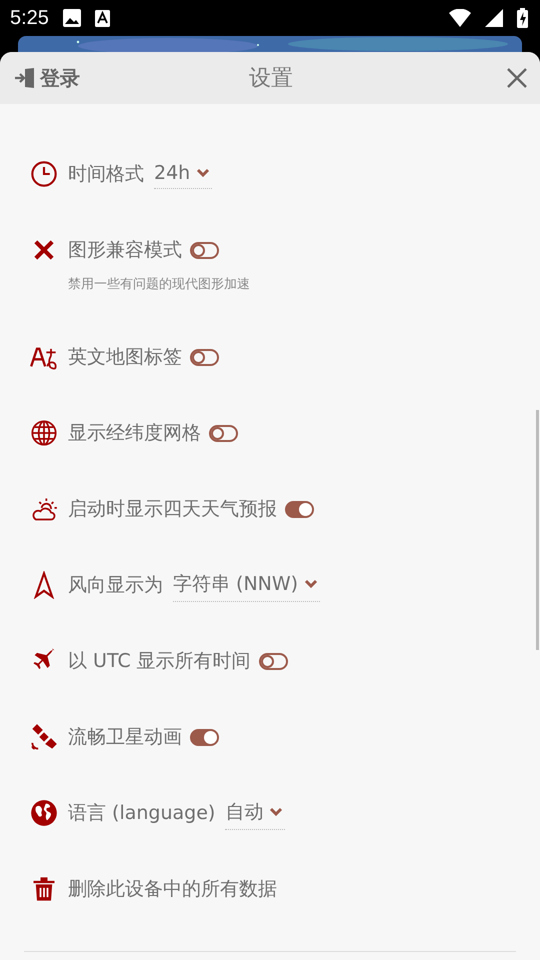 The image size is (540, 960). Describe the element at coordinates (460, 18) in the screenshot. I see `wifi-icon` at that location.